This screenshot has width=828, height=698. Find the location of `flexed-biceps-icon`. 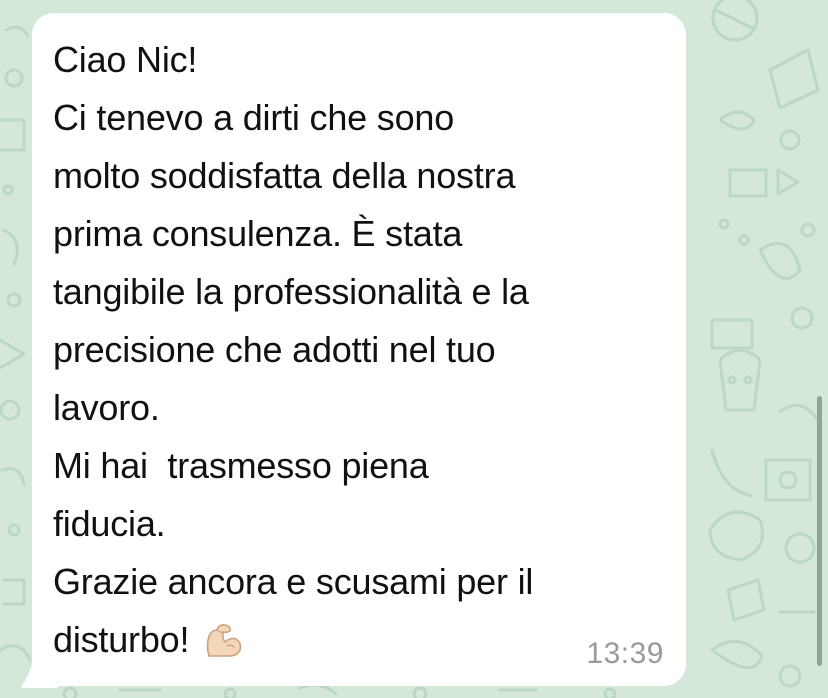

flexed-biceps-icon is located at coordinates (223, 637).